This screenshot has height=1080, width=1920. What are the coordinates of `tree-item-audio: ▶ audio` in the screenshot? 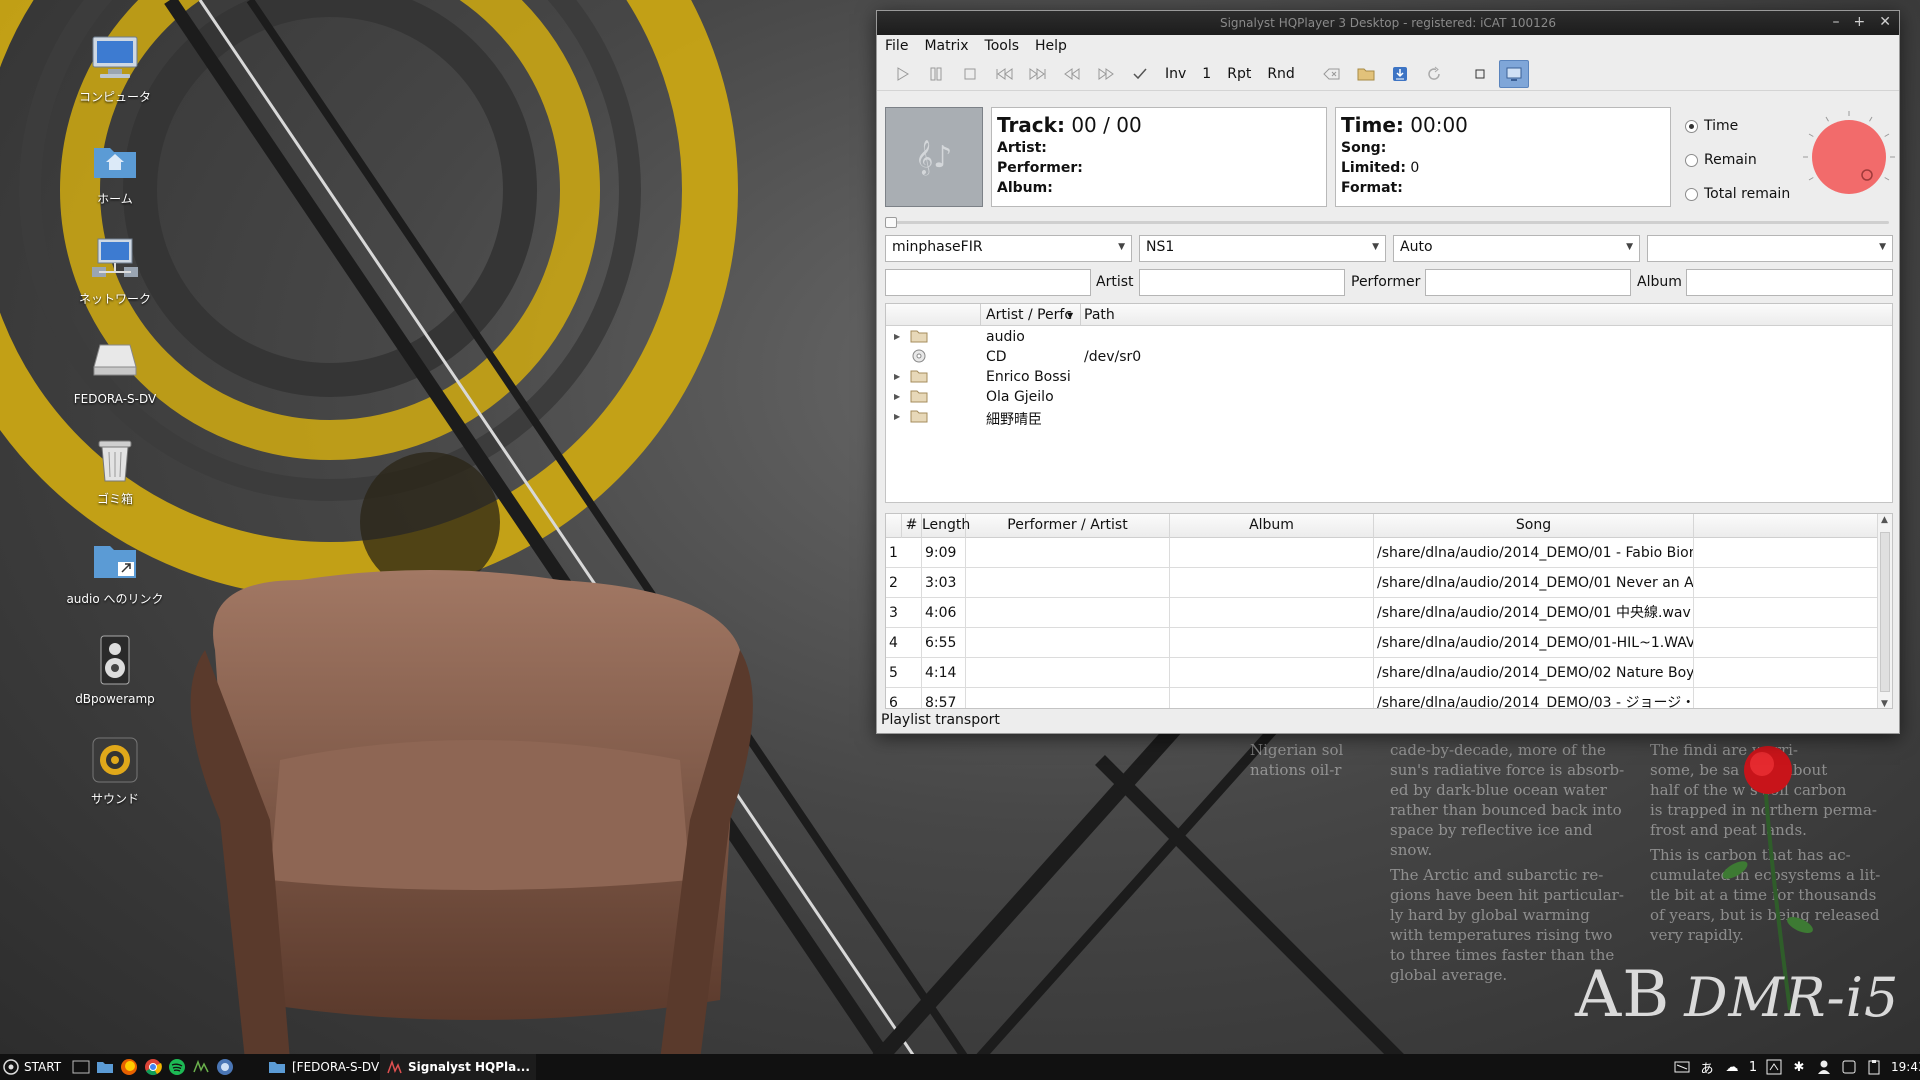 It's located at (1389, 336).